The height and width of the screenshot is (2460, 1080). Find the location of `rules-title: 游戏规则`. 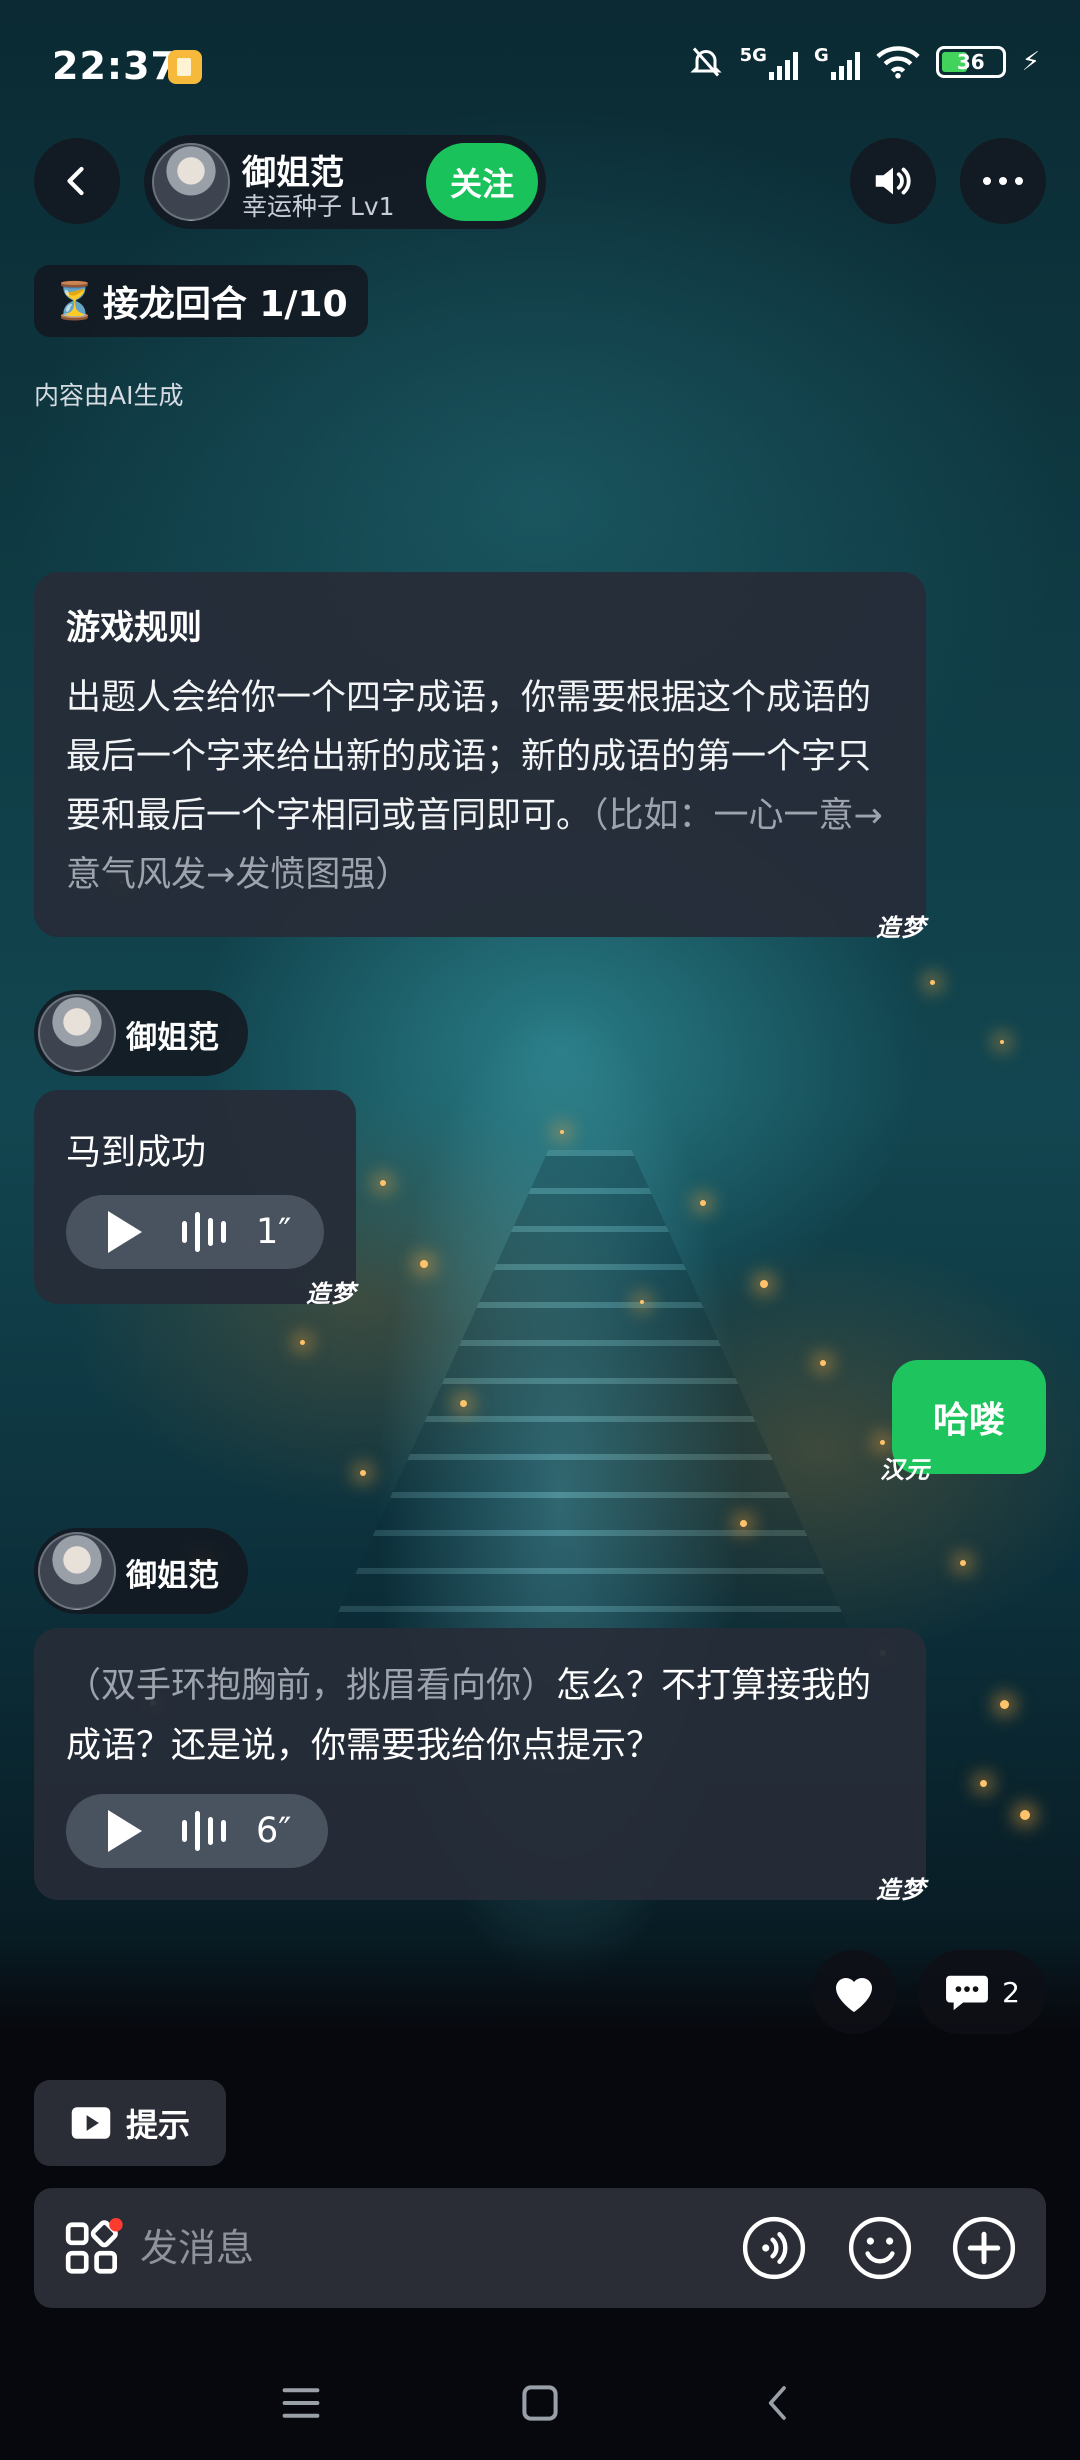

rules-title: 游戏规则 is located at coordinates (134, 628).